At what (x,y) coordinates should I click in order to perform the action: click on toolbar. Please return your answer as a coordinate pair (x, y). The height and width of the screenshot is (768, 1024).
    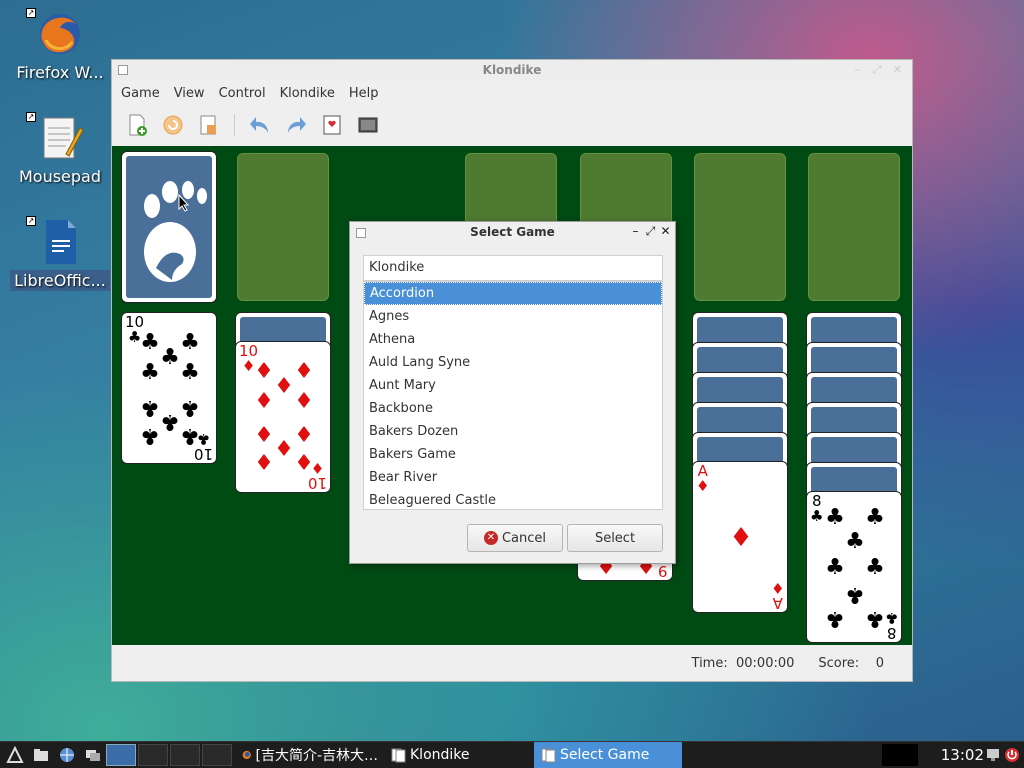
    Looking at the image, I should click on (512, 125).